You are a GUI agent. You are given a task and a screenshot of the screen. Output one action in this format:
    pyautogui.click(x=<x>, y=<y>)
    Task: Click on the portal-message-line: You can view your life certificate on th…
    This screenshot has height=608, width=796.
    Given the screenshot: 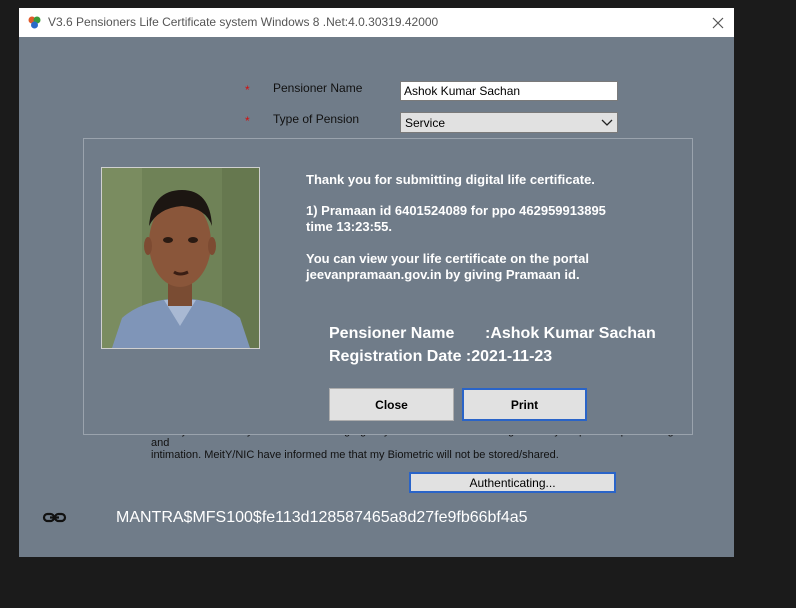 What is the action you would take?
    pyautogui.click(x=447, y=258)
    